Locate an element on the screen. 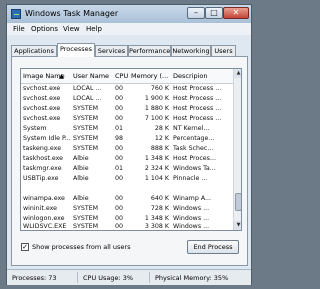 The image size is (320, 289). column-header-image-name: Image Name is located at coordinates (44, 76).